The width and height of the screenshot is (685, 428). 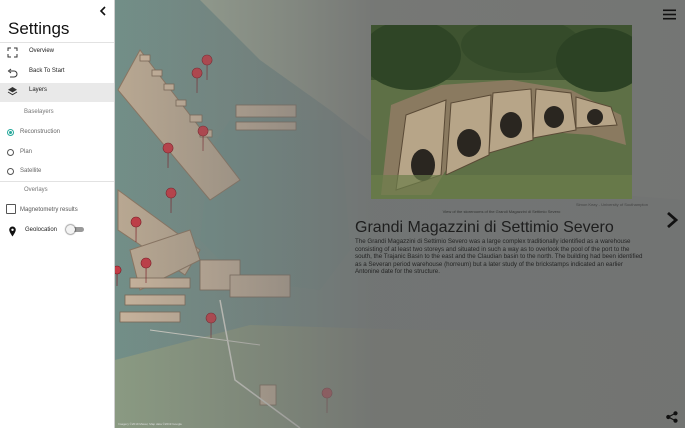 What do you see at coordinates (31, 171) in the screenshot?
I see `baselayer-label: Satellite` at bounding box center [31, 171].